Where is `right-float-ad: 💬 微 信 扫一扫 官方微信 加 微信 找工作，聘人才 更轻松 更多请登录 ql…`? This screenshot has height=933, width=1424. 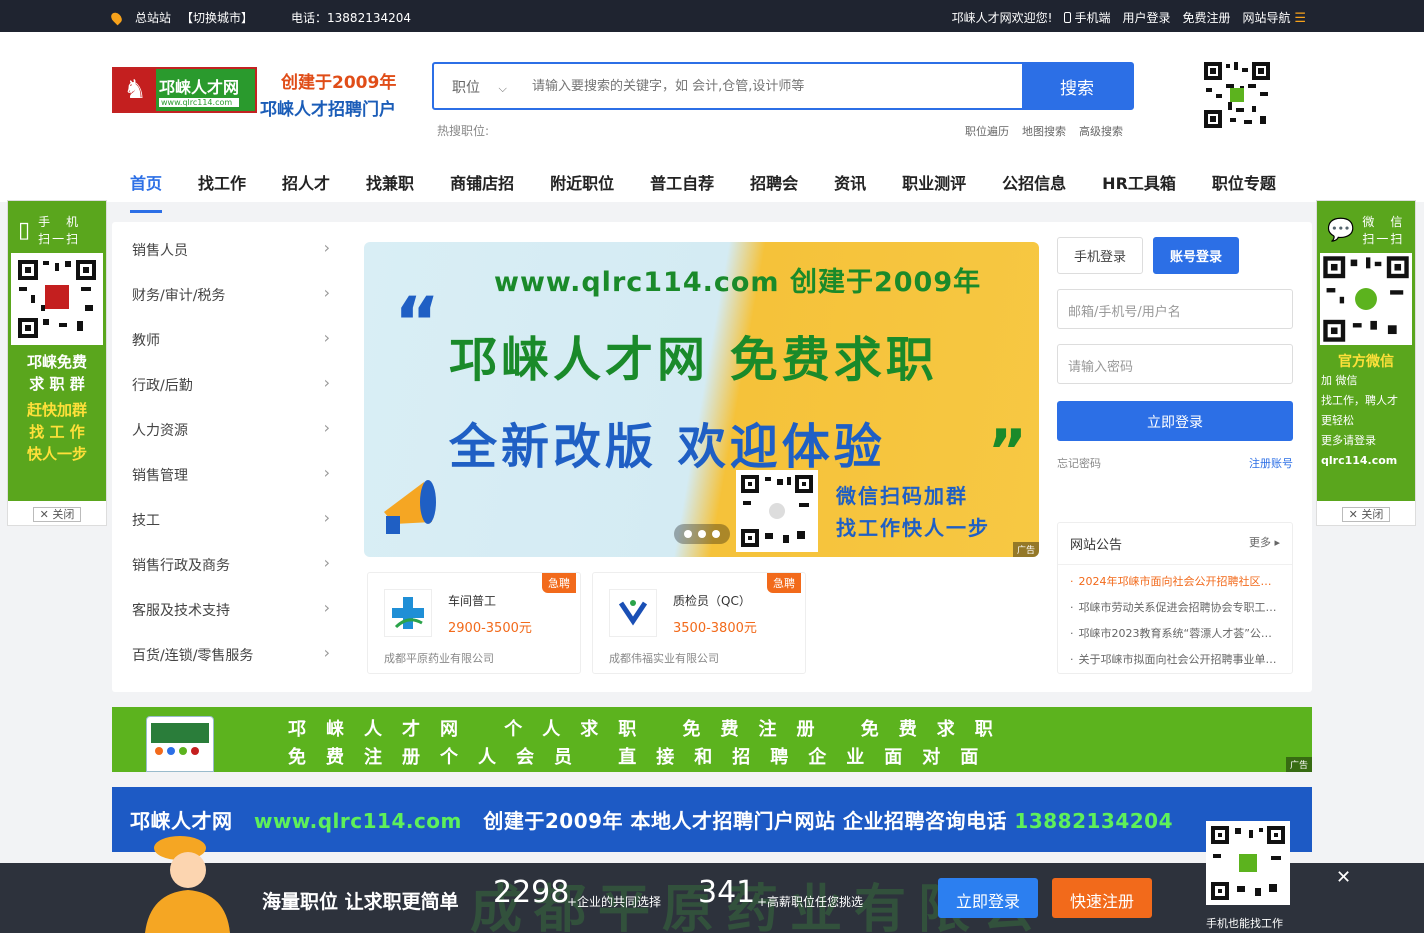
right-float-ad: 💬 微 信 扫一扫 官方微信 加 微信 找工作，聘人才 更轻松 更多请登录 ql… is located at coordinates (1366, 363).